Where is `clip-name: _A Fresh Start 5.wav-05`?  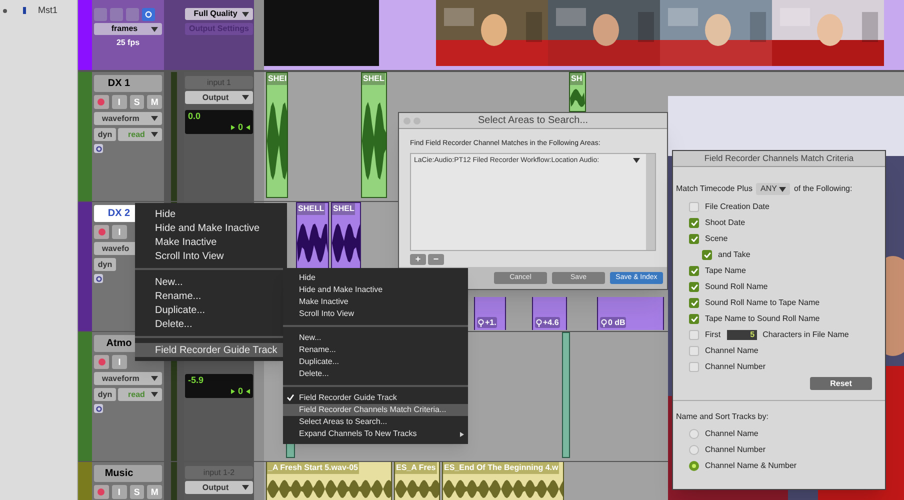
clip-name: _A Fresh Start 5.wav-05 is located at coordinates (313, 468).